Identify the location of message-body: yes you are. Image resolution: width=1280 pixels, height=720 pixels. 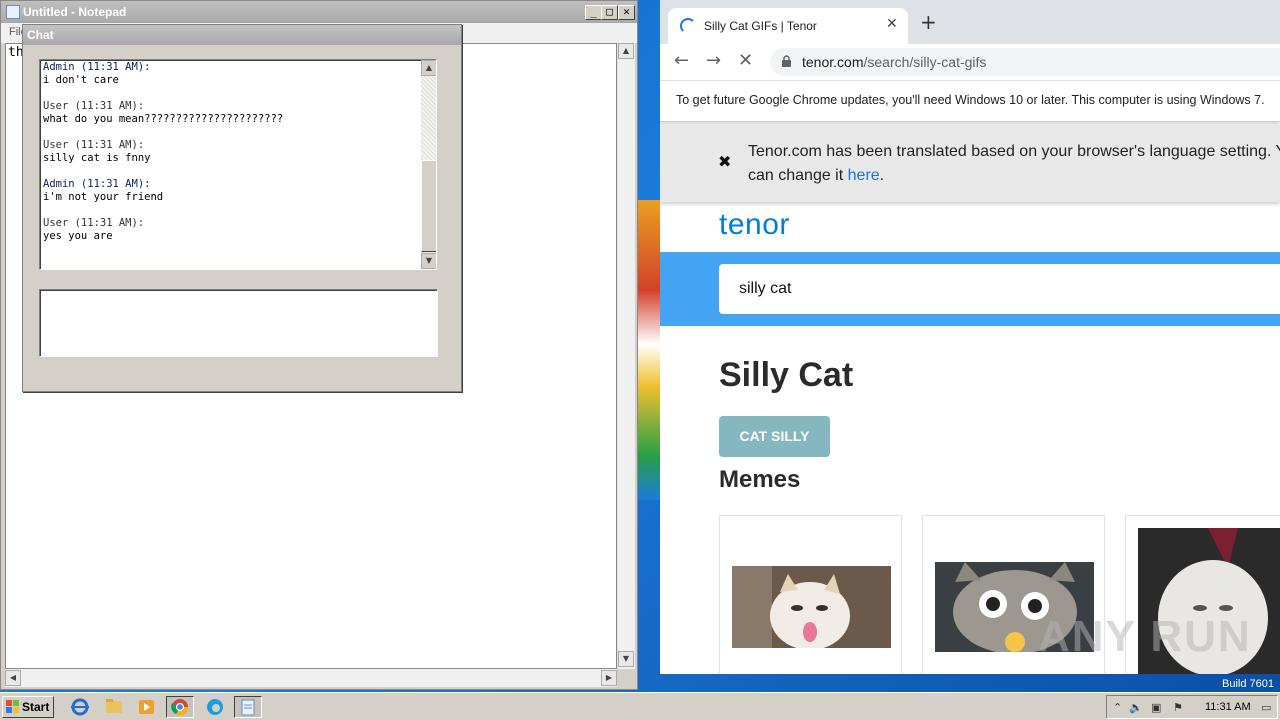
(78, 236).